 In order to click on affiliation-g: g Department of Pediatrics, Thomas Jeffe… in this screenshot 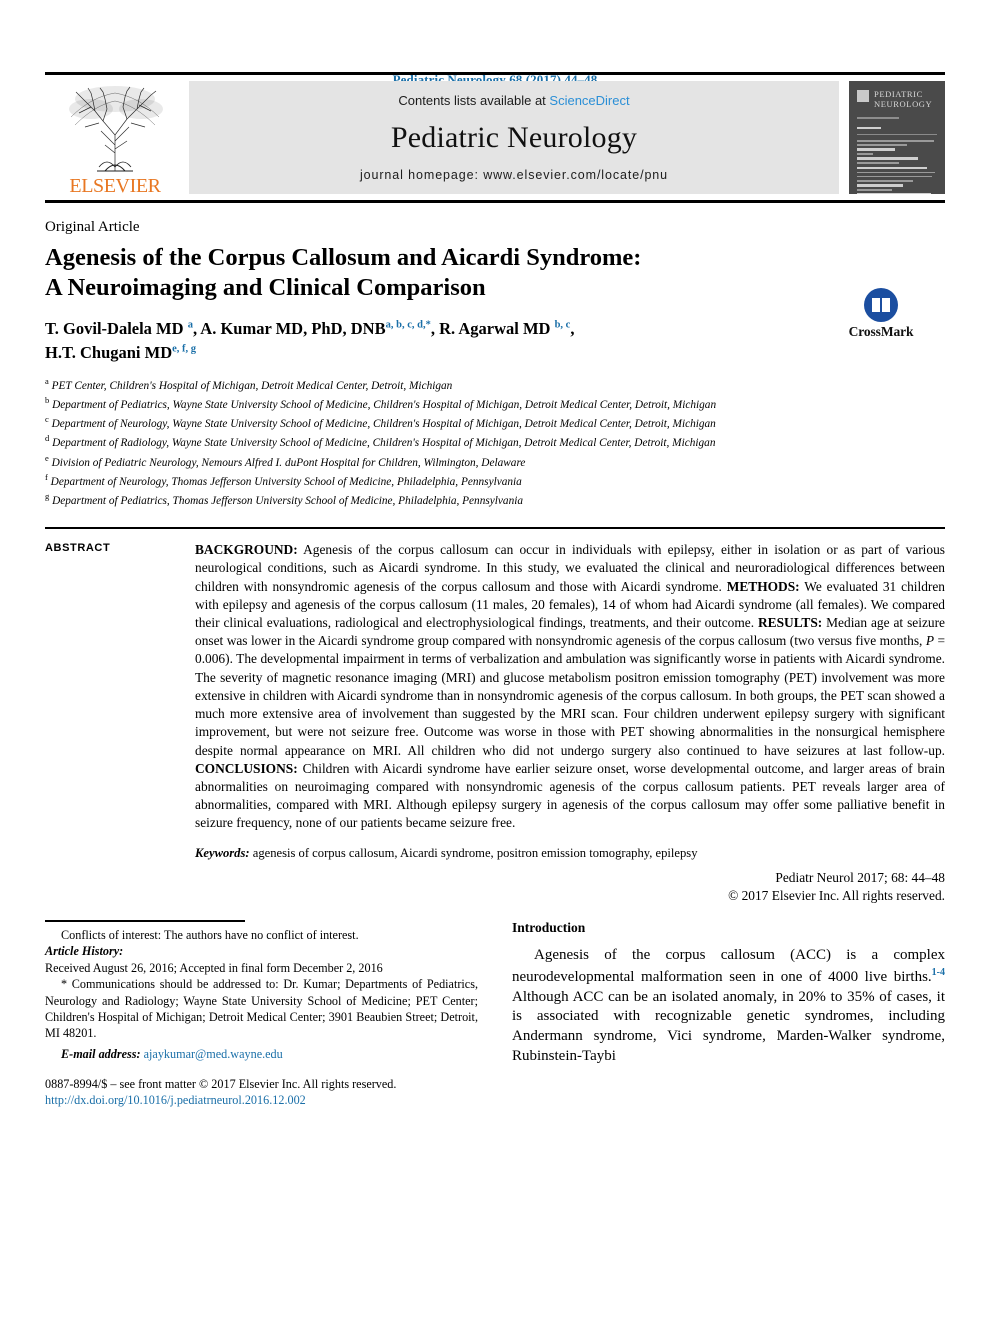, I will do `click(405, 499)`.